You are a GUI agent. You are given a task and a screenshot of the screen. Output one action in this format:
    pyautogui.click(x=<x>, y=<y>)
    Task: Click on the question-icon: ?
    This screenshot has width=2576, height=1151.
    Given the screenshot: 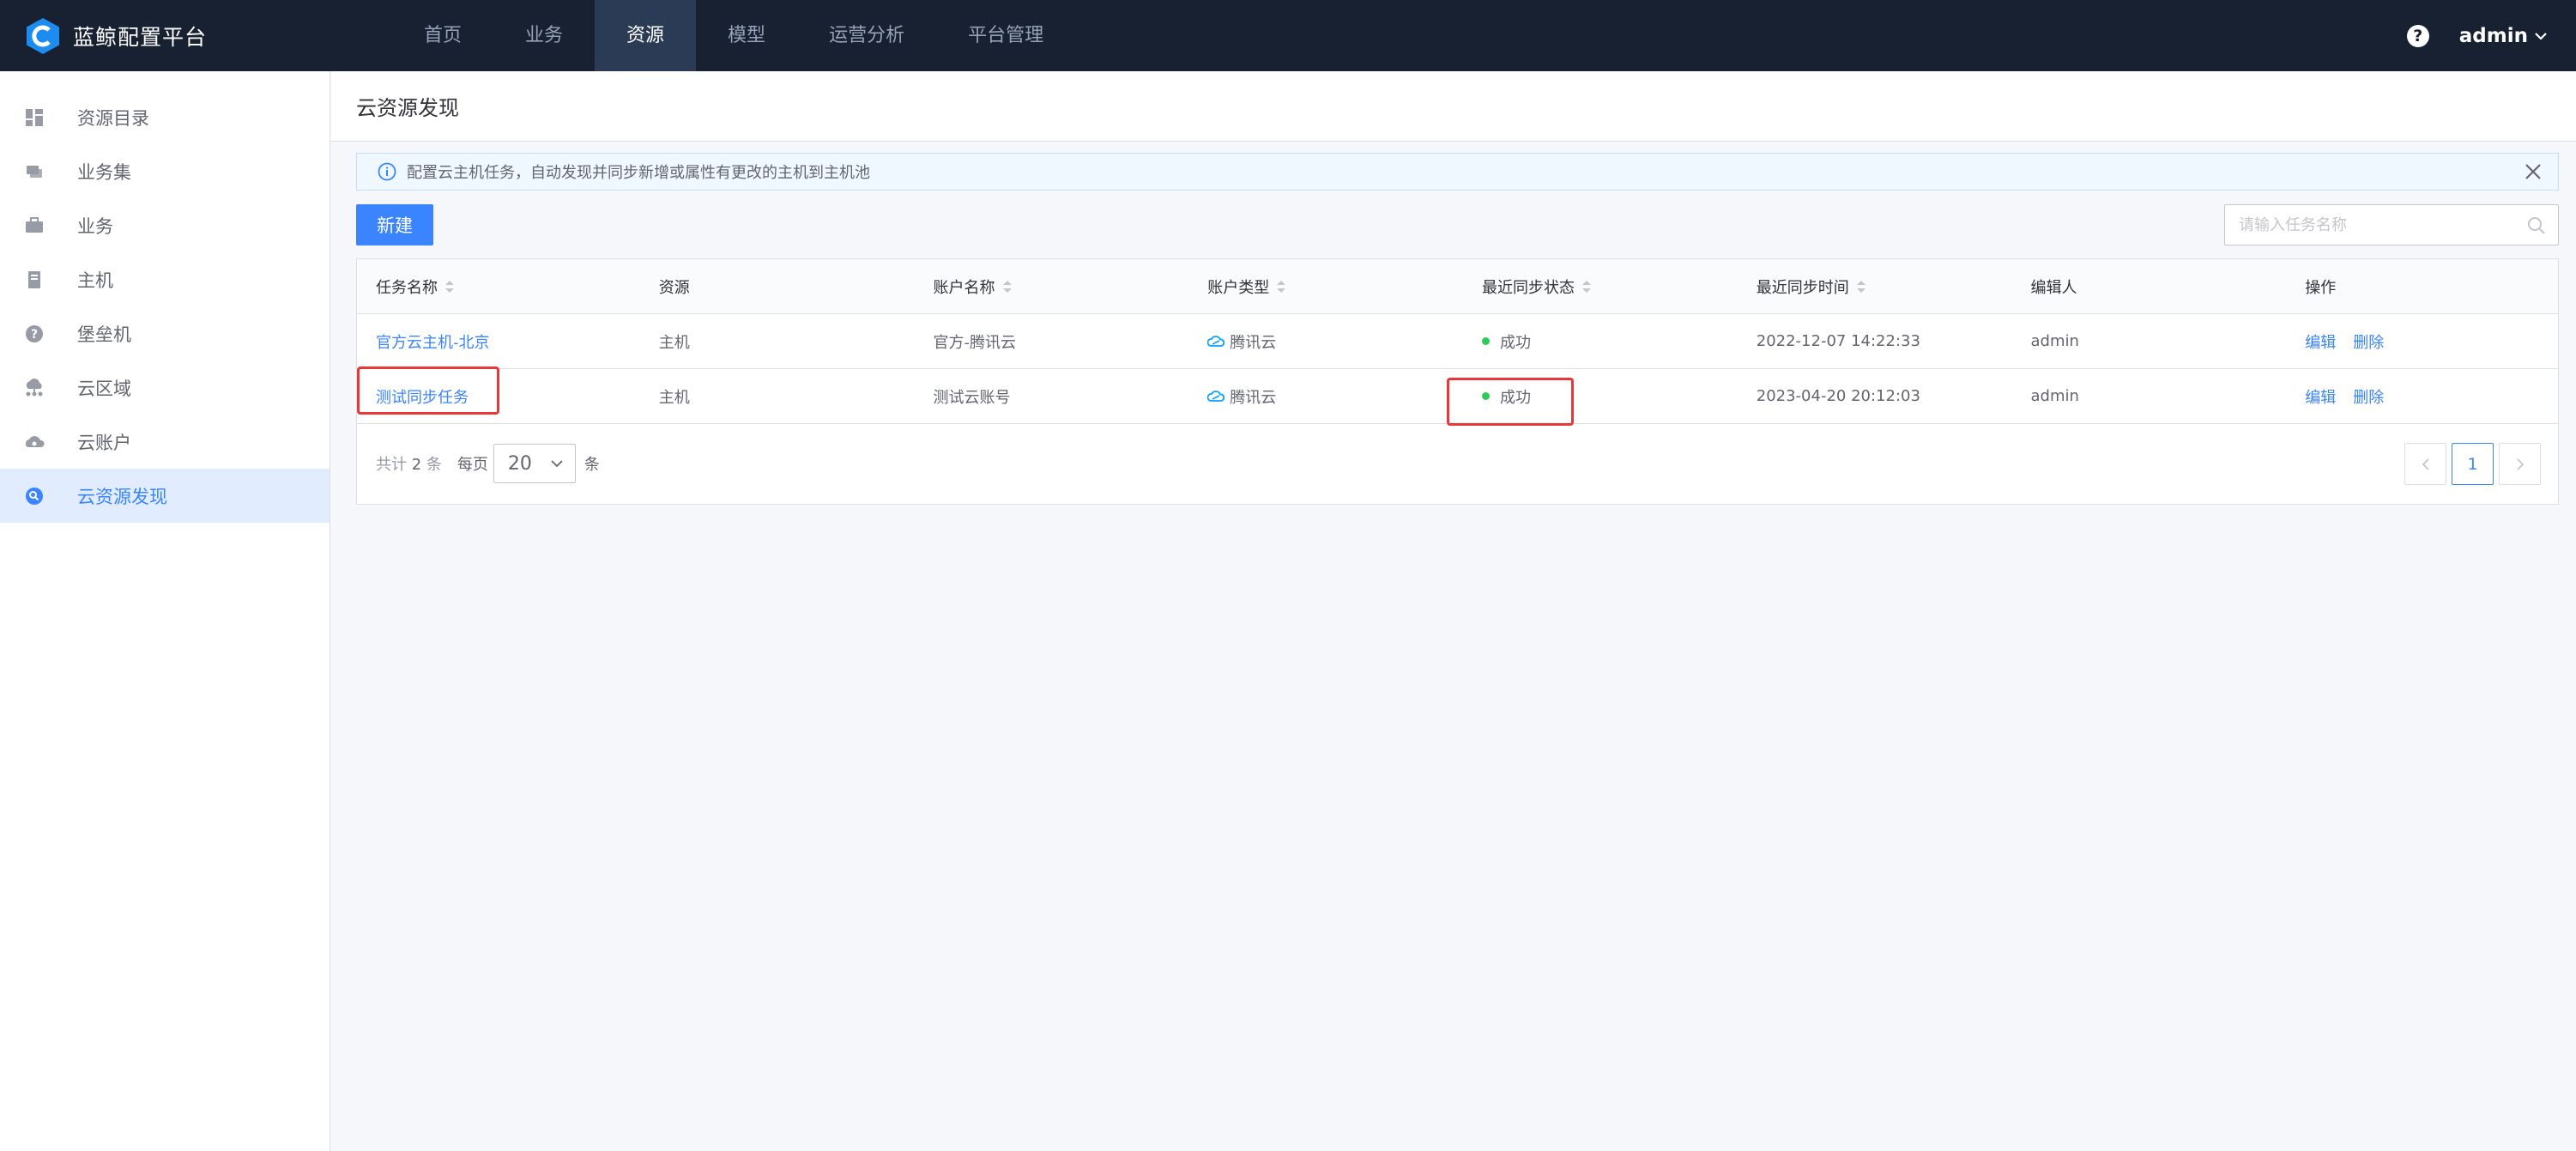 What is the action you would take?
    pyautogui.click(x=34, y=334)
    